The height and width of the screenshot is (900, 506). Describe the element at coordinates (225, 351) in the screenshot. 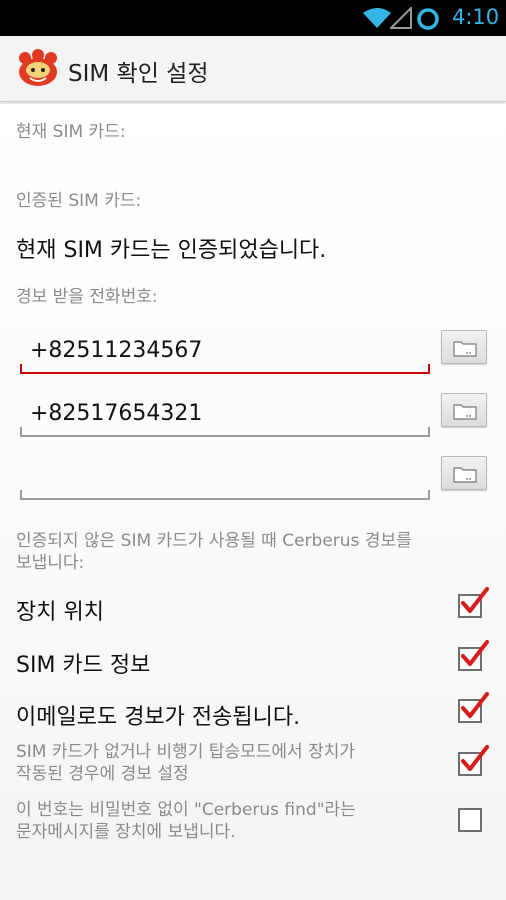

I see `phone-number-field-1: +82511234567` at that location.